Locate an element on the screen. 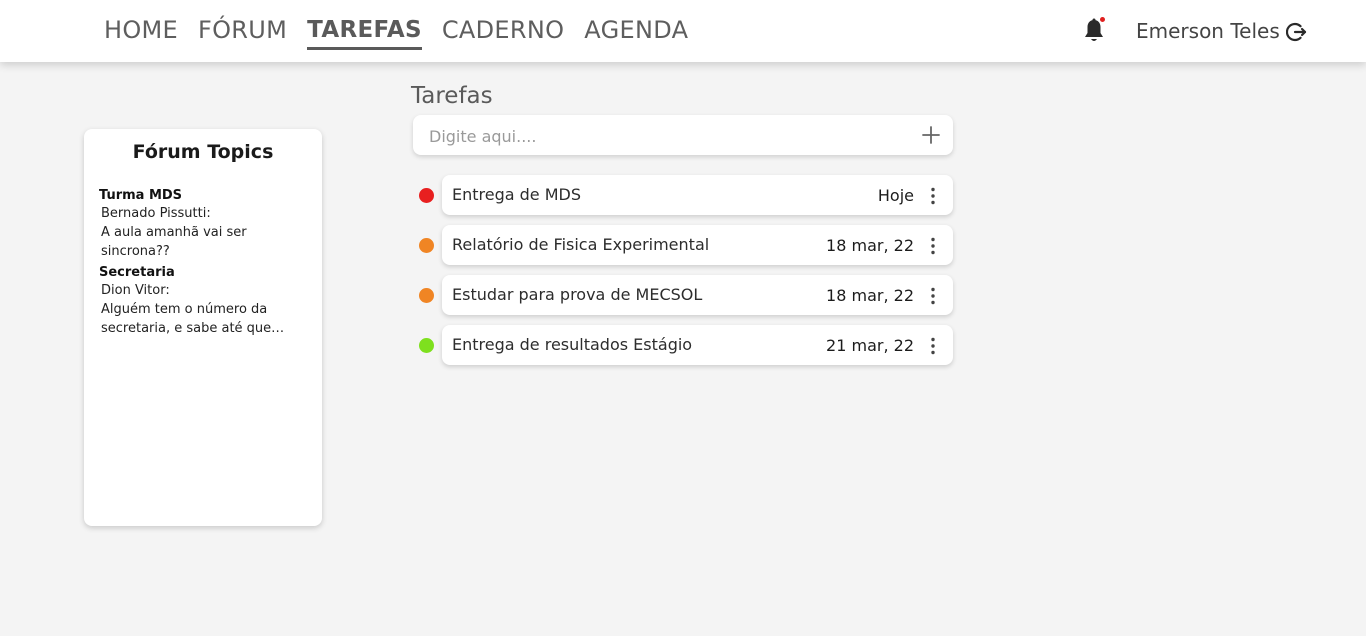 This screenshot has width=1366, height=636. new-task-input is located at coordinates (669, 136).